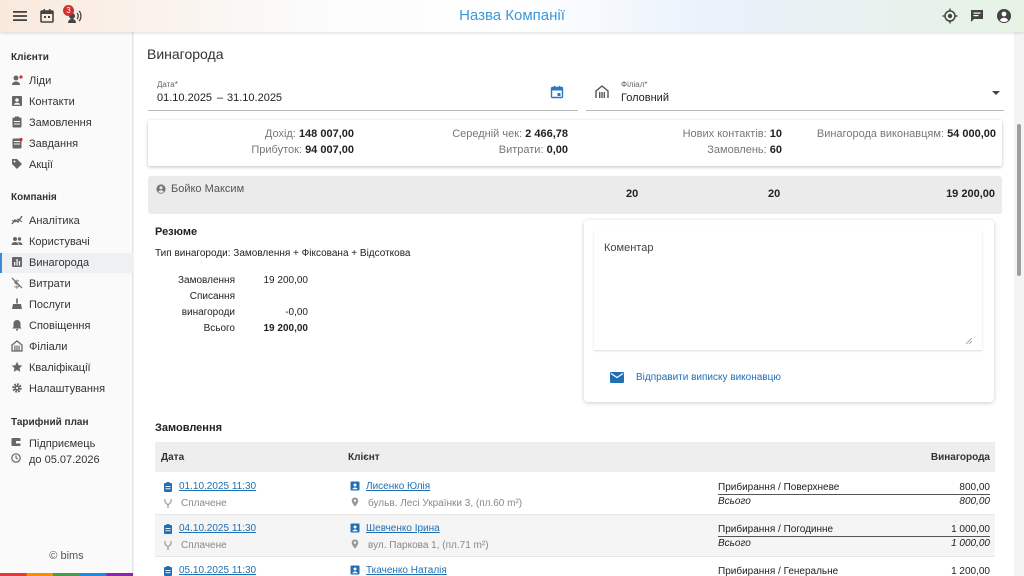 The width and height of the screenshot is (1024, 576). I want to click on plan-name: Підприємець, so click(62, 444).